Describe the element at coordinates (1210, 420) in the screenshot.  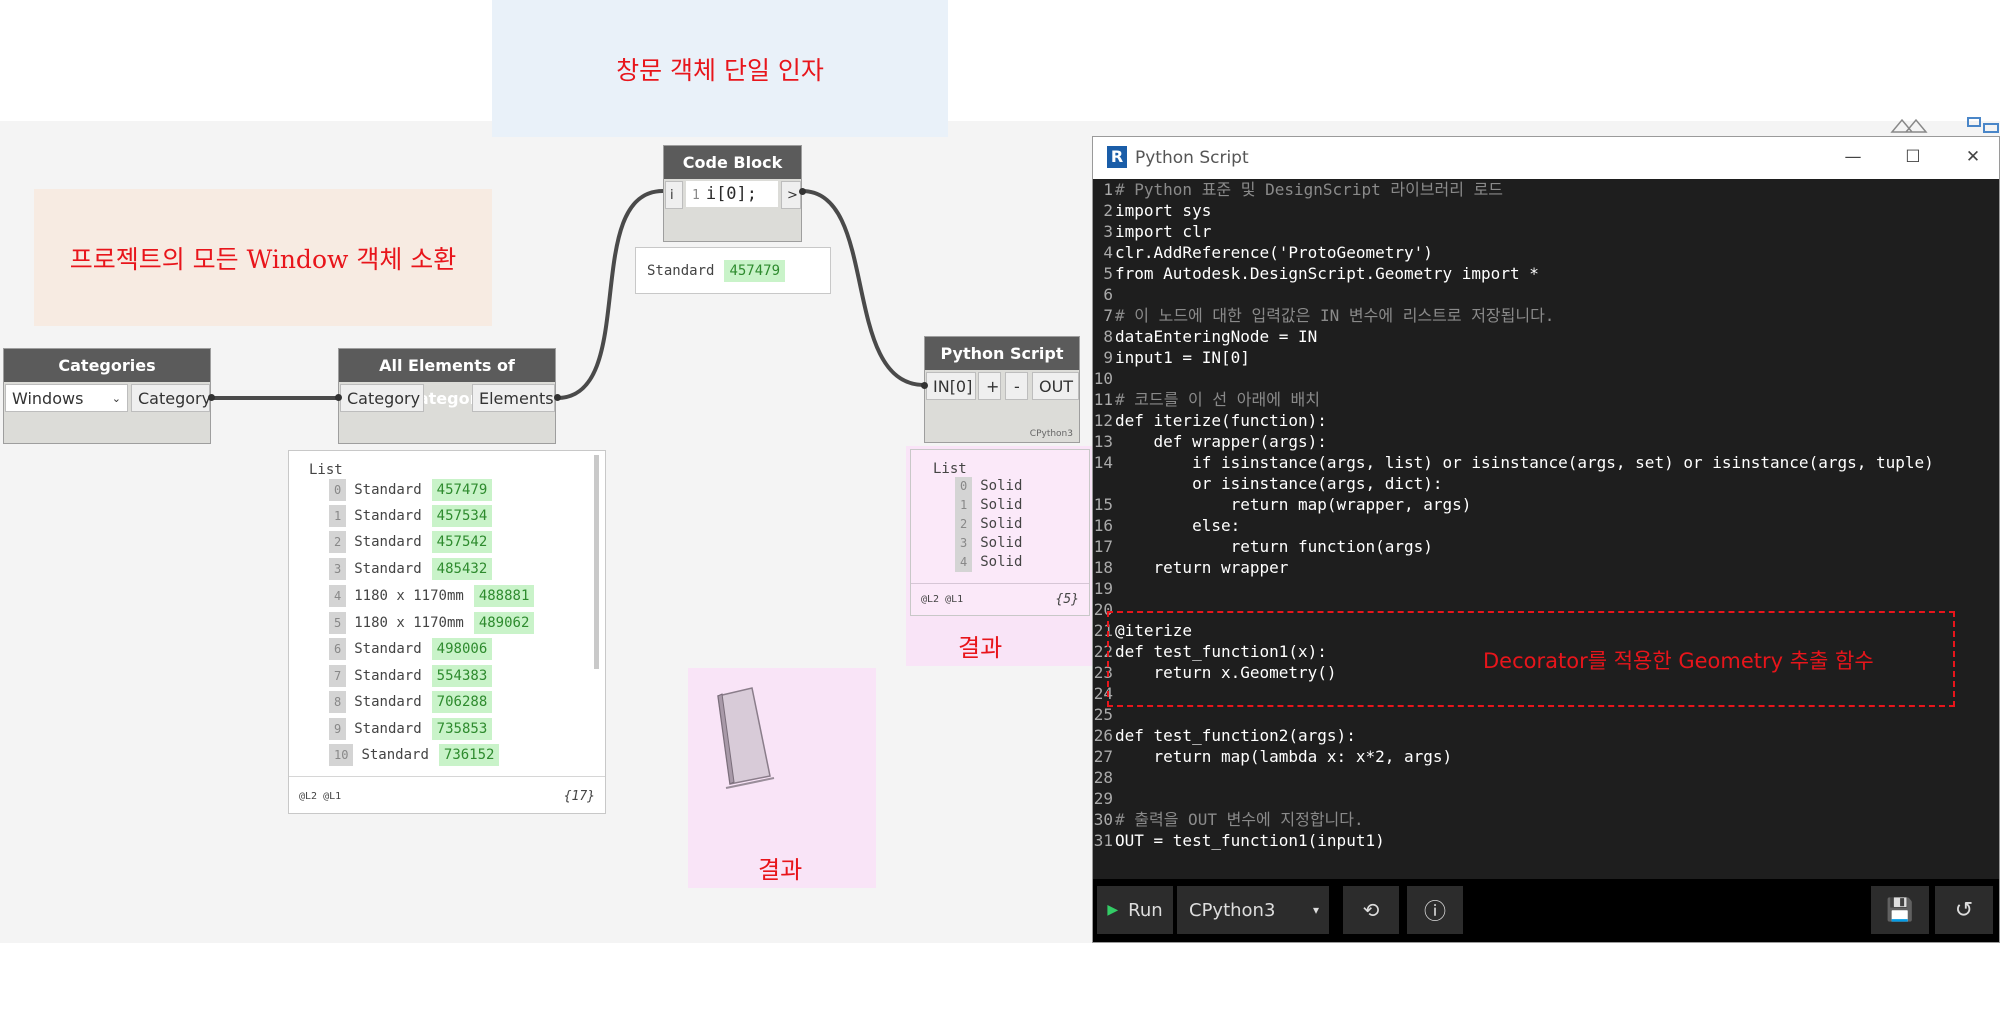
I see `code-line: 12 def iterize(function):` at that location.